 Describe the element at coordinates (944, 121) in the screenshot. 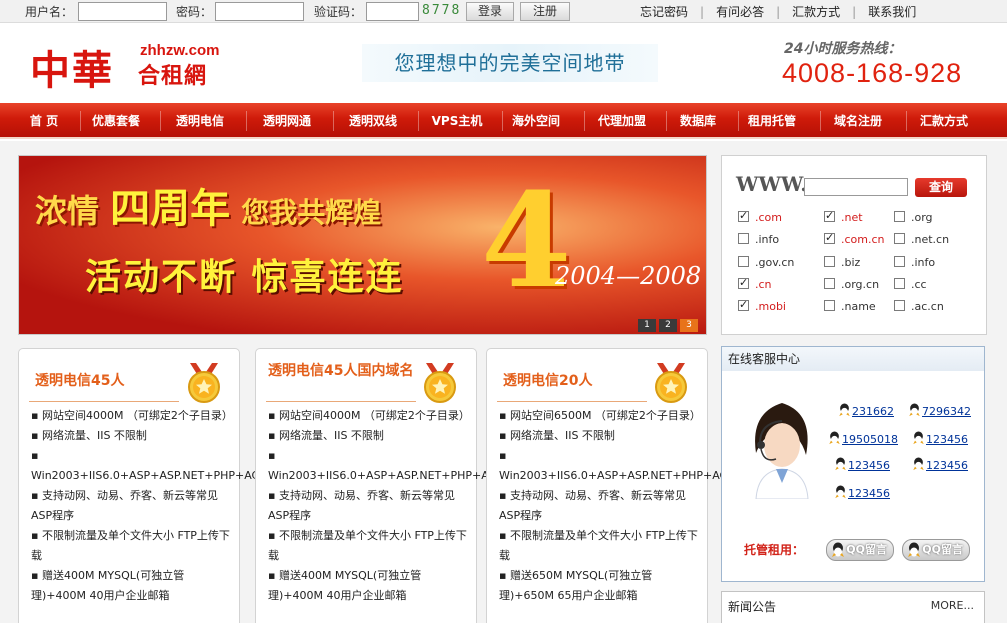

I see `nav-payment: 汇款方式` at that location.